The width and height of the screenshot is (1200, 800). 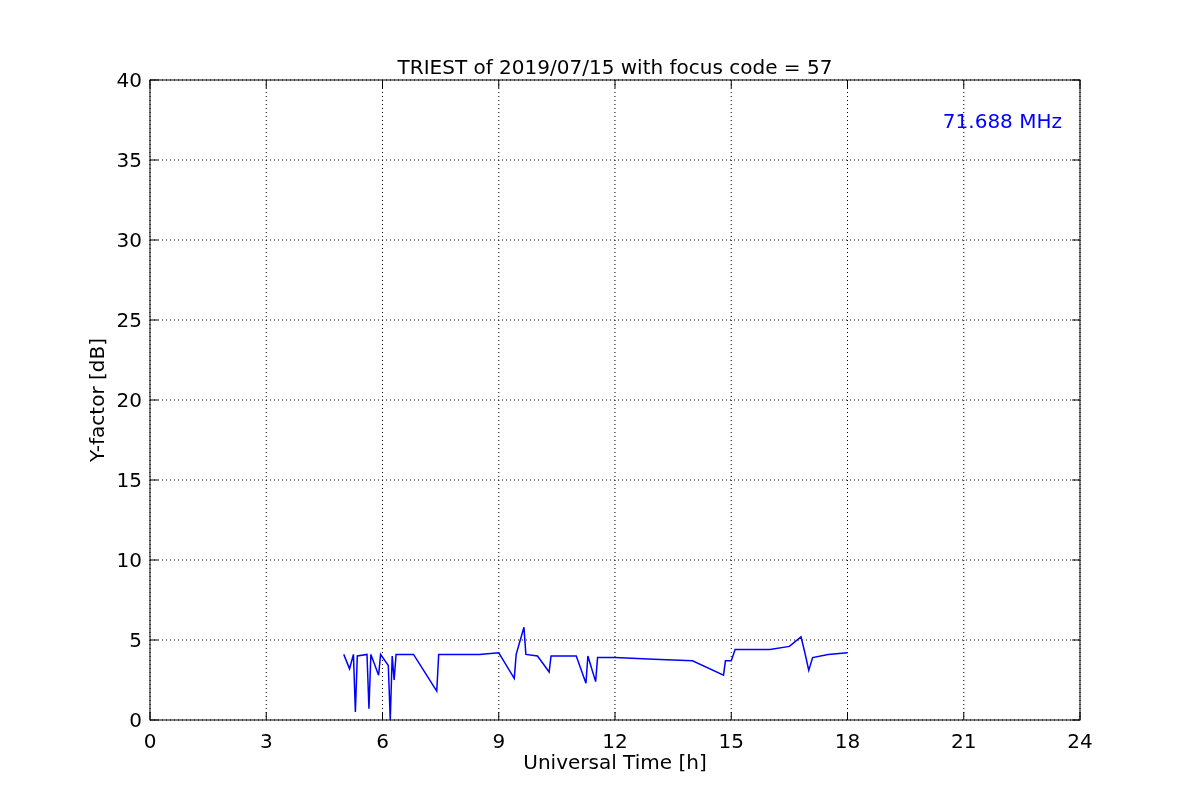 What do you see at coordinates (135, 720) in the screenshot?
I see `y-tick-label: 0` at bounding box center [135, 720].